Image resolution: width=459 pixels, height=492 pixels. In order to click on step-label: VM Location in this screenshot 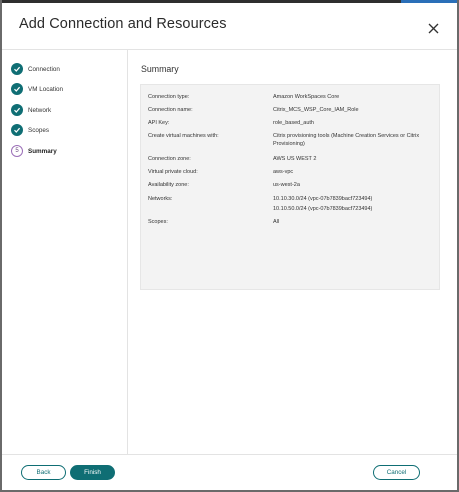, I will do `click(46, 89)`.